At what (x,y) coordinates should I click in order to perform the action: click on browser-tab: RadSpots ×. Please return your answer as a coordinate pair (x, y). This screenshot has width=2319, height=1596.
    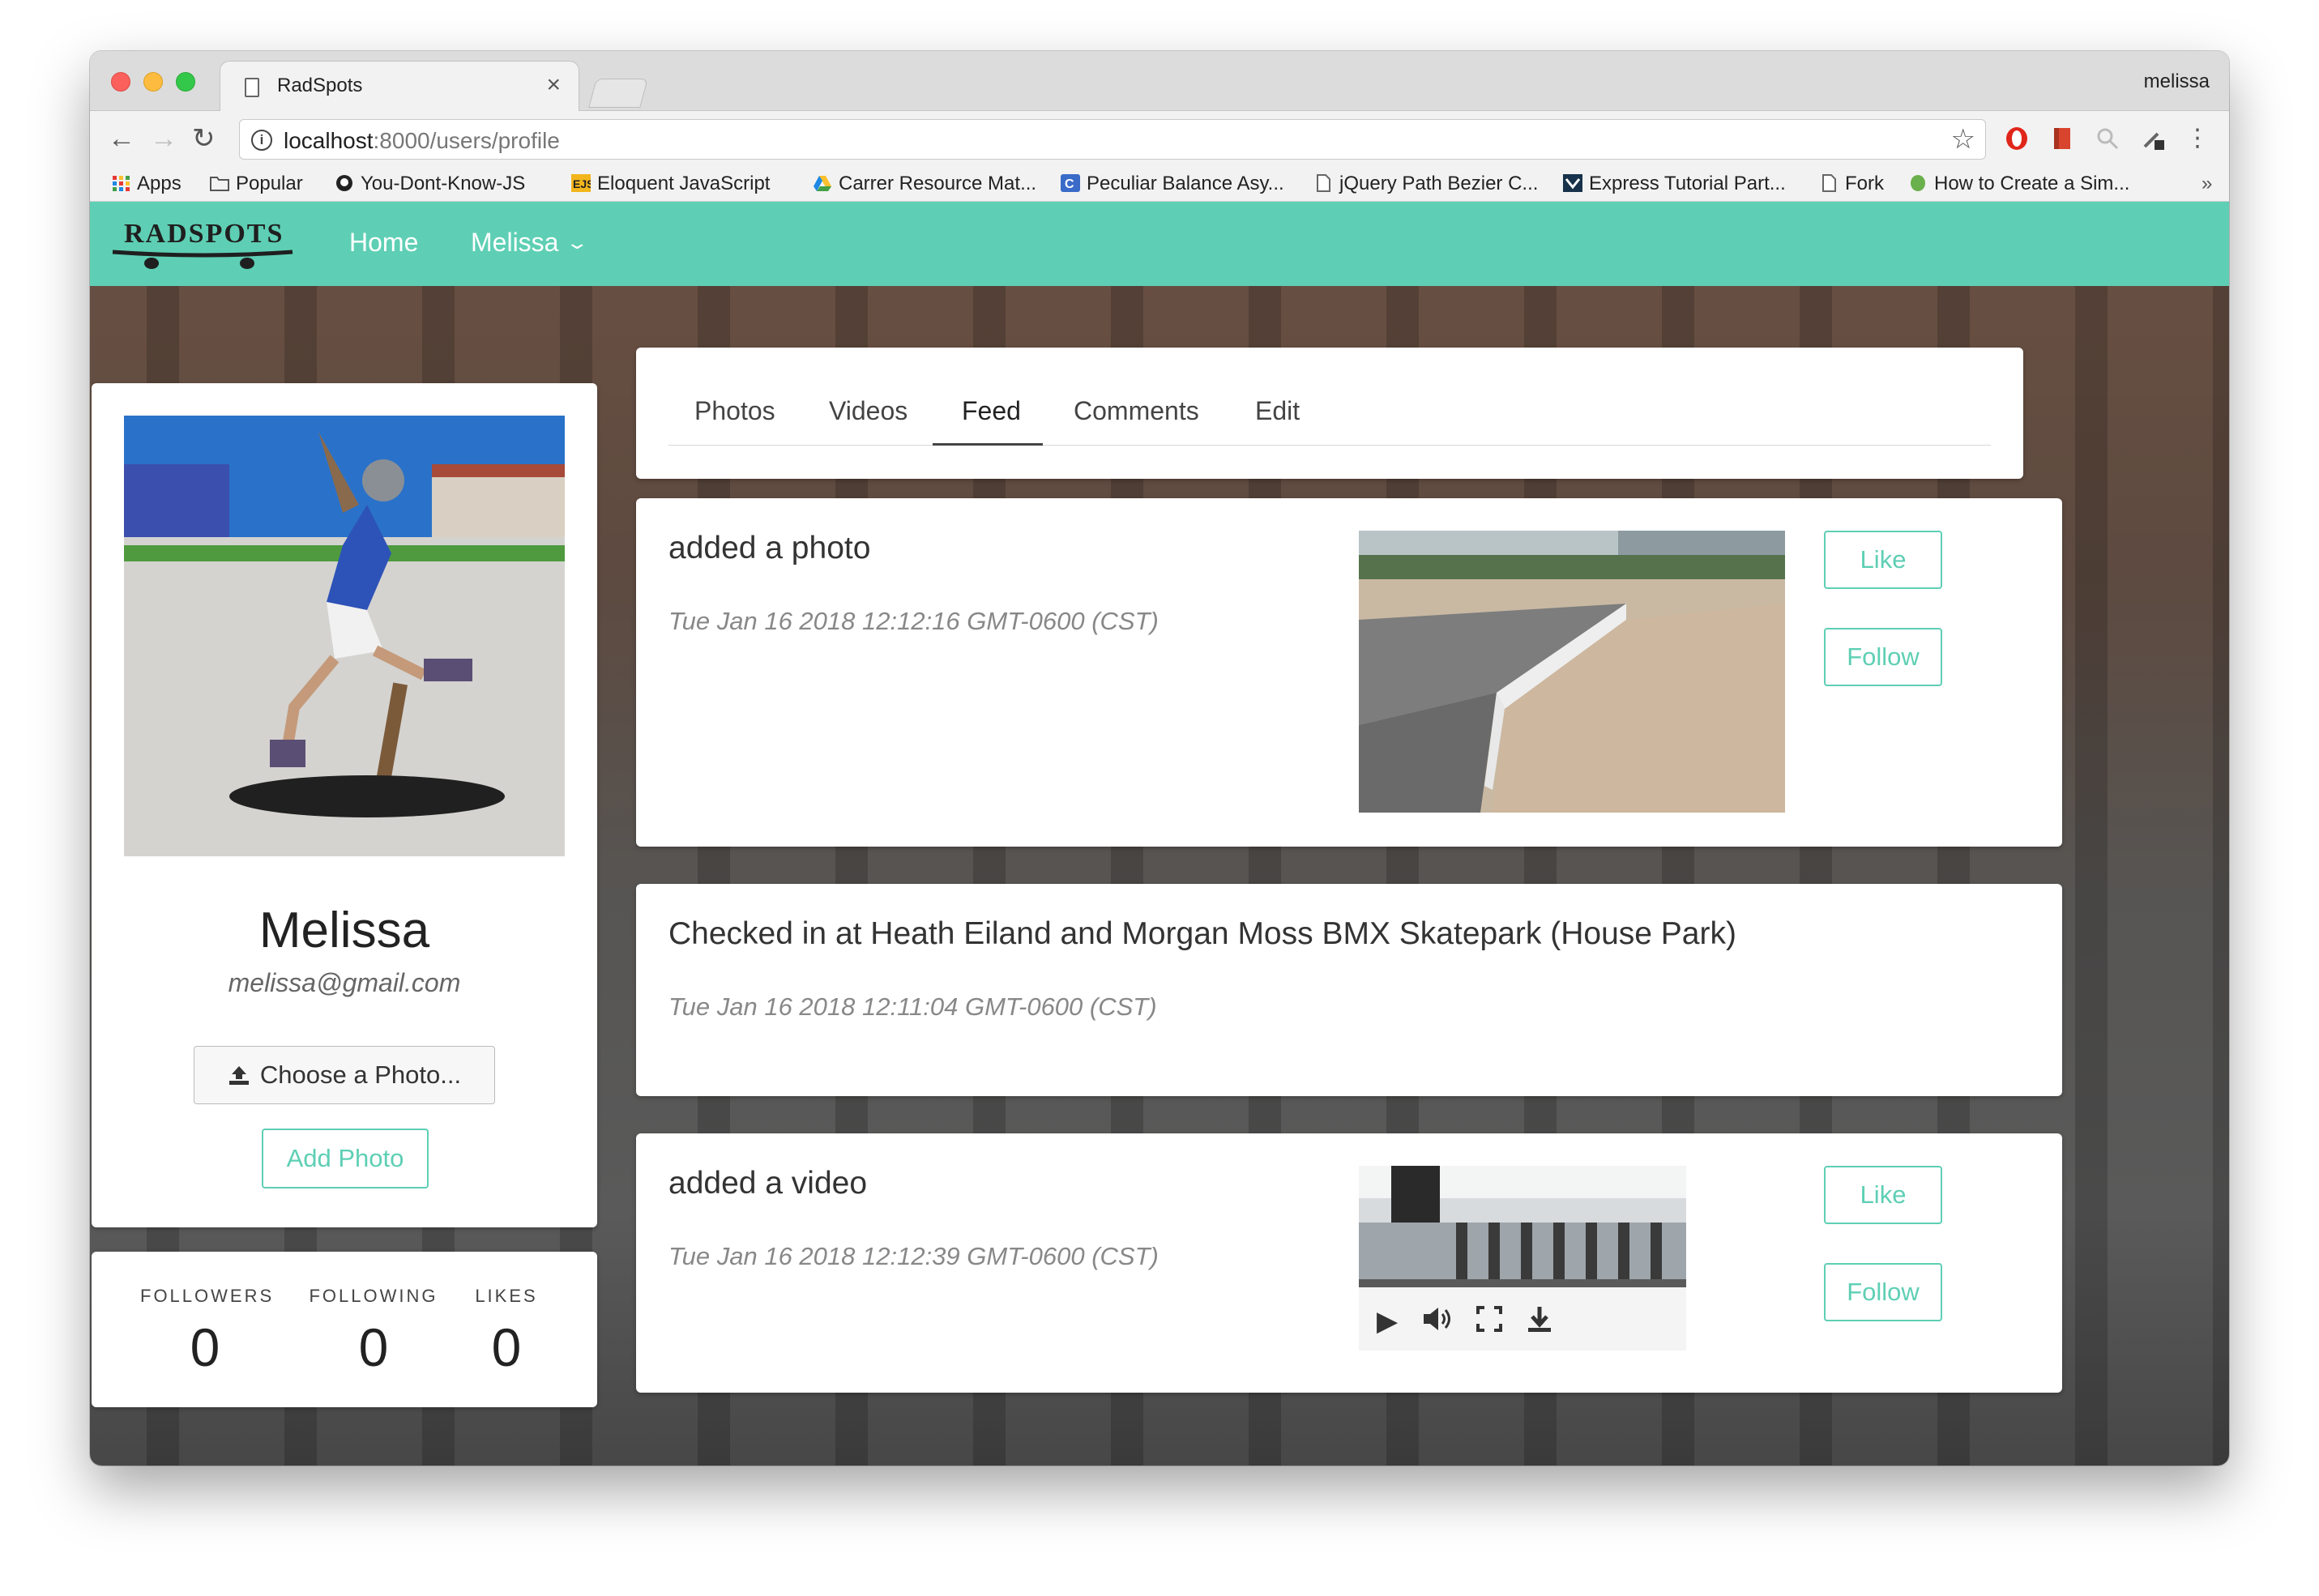
    Looking at the image, I should click on (399, 86).